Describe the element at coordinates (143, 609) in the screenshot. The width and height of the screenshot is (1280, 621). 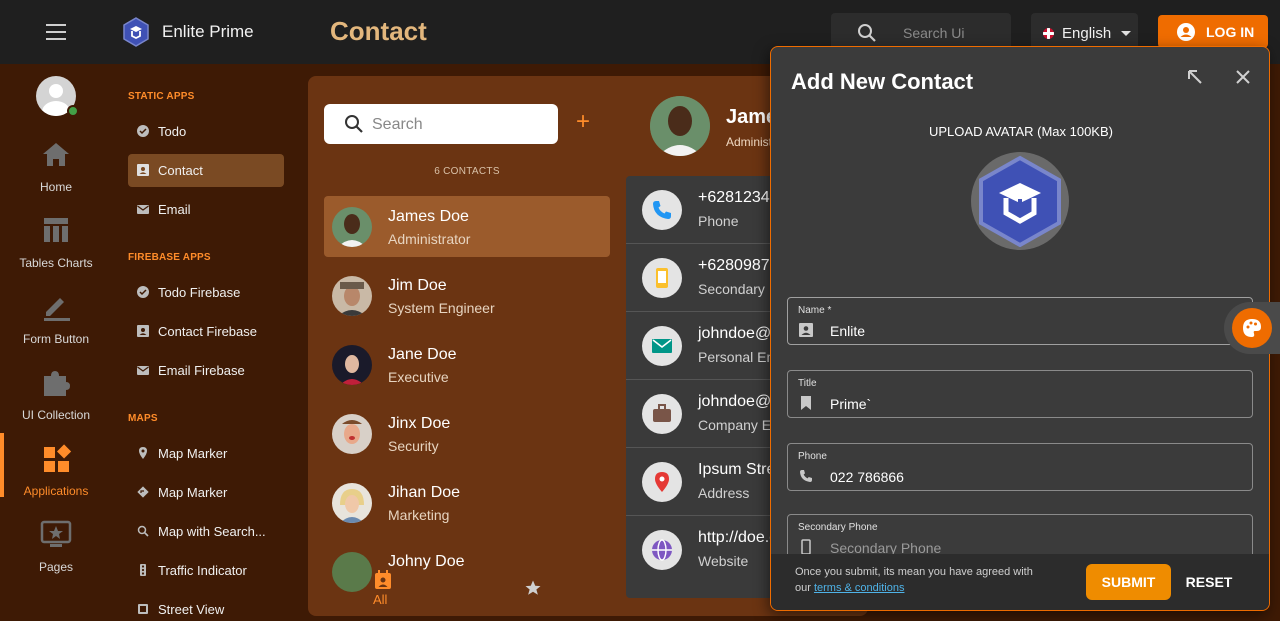
I see `street-view-icon` at that location.